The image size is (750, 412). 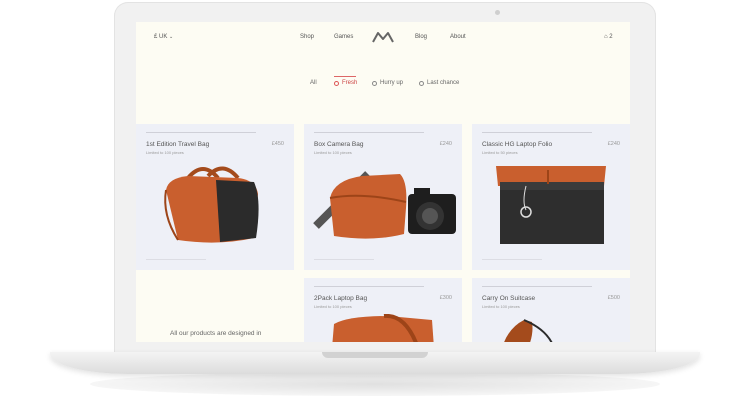 I want to click on last-chance-dot-icon, so click(x=421, y=83).